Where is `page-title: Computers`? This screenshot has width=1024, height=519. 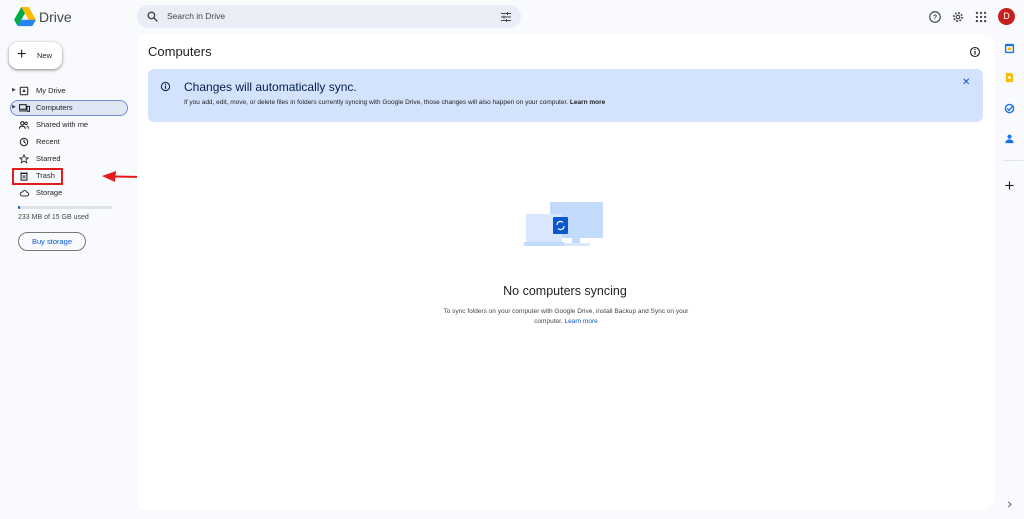
page-title: Computers is located at coordinates (180, 51).